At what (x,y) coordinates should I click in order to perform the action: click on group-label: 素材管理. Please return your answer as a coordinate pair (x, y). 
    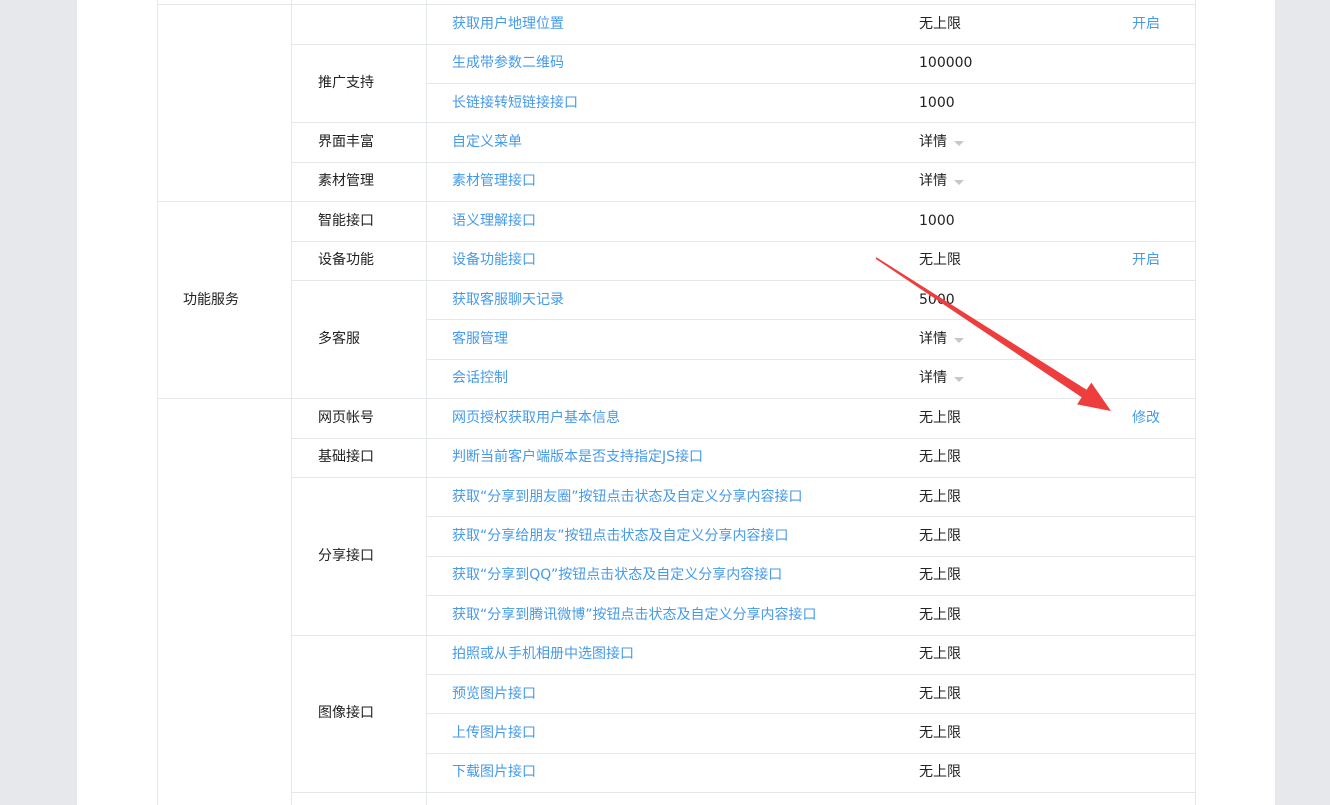
    Looking at the image, I should click on (346, 181).